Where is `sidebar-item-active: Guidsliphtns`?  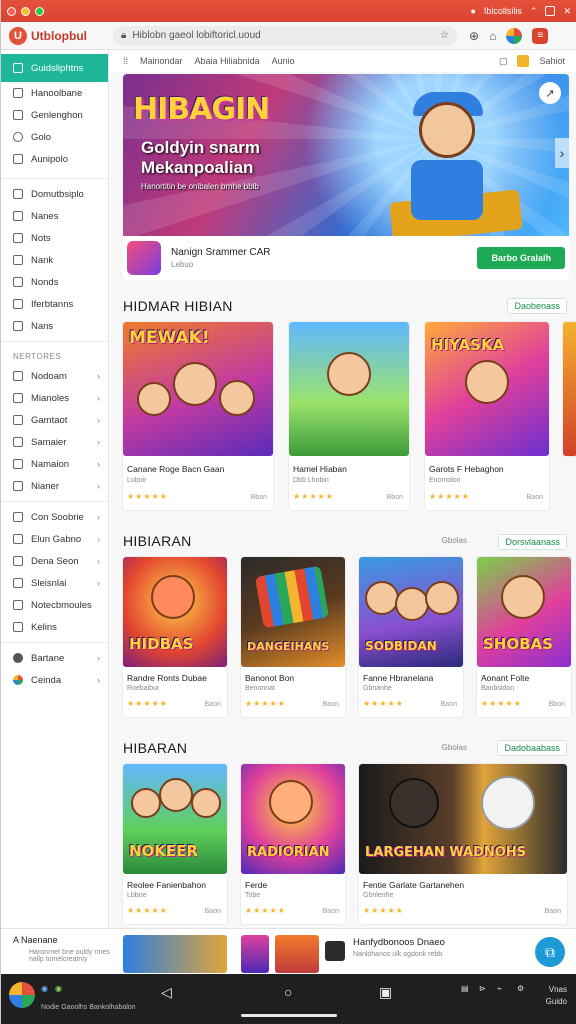 sidebar-item-active: Guidsliphtns is located at coordinates (54, 68).